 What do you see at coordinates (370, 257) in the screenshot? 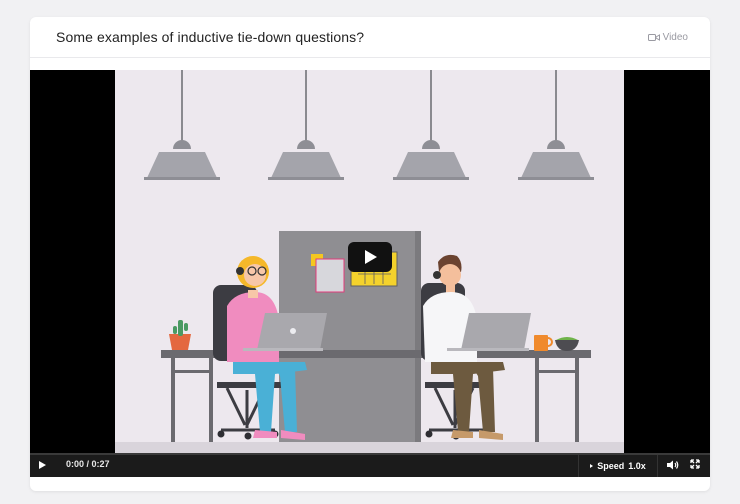
I see `big-play-button` at bounding box center [370, 257].